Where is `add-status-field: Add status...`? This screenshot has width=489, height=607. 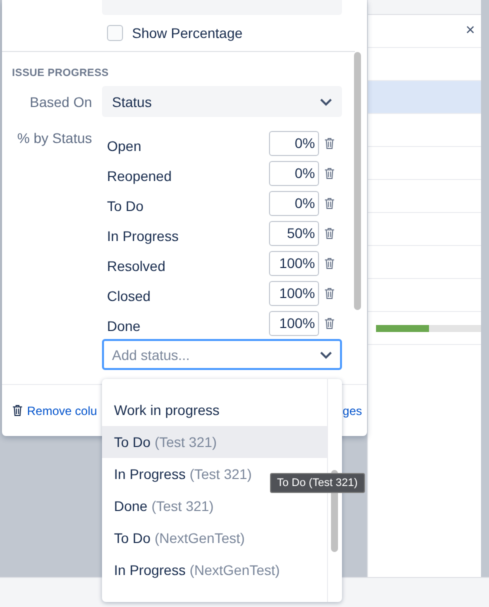 add-status-field: Add status... is located at coordinates (222, 354).